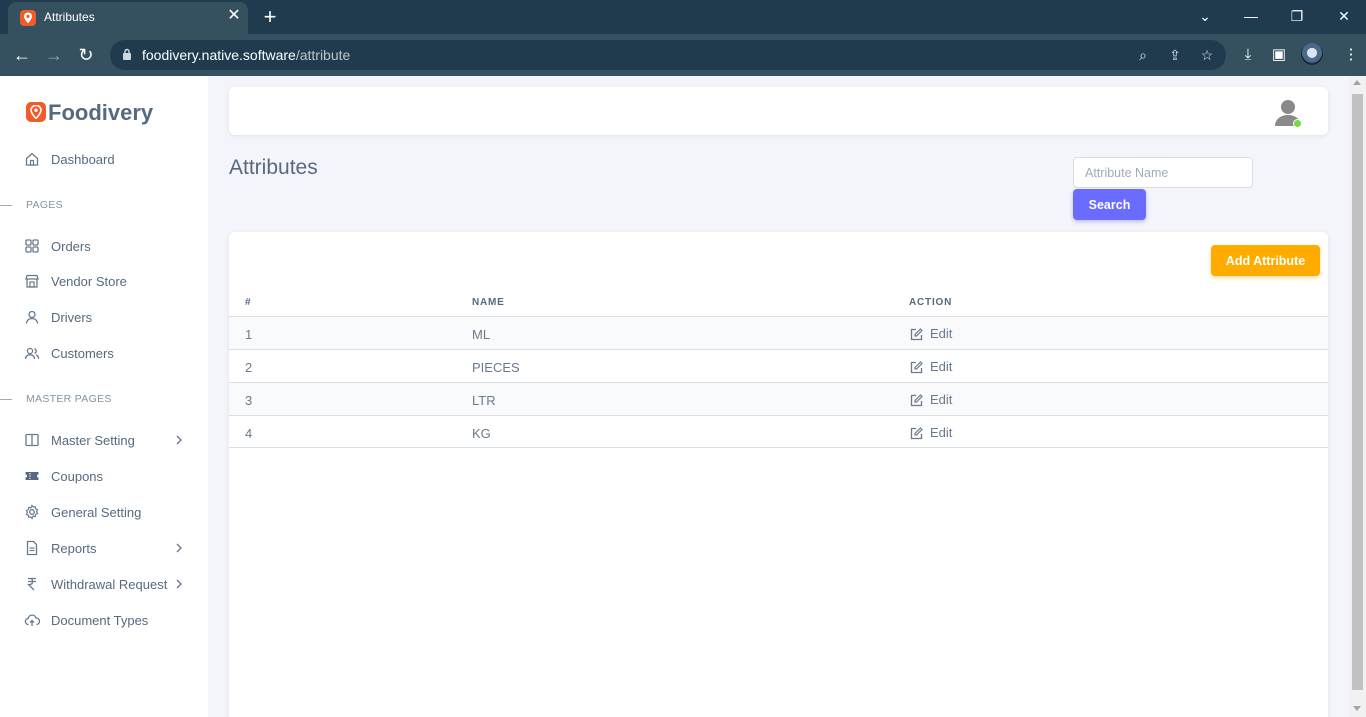 The image size is (1366, 717). What do you see at coordinates (32, 620) in the screenshot?
I see `cloud-upload-icon` at bounding box center [32, 620].